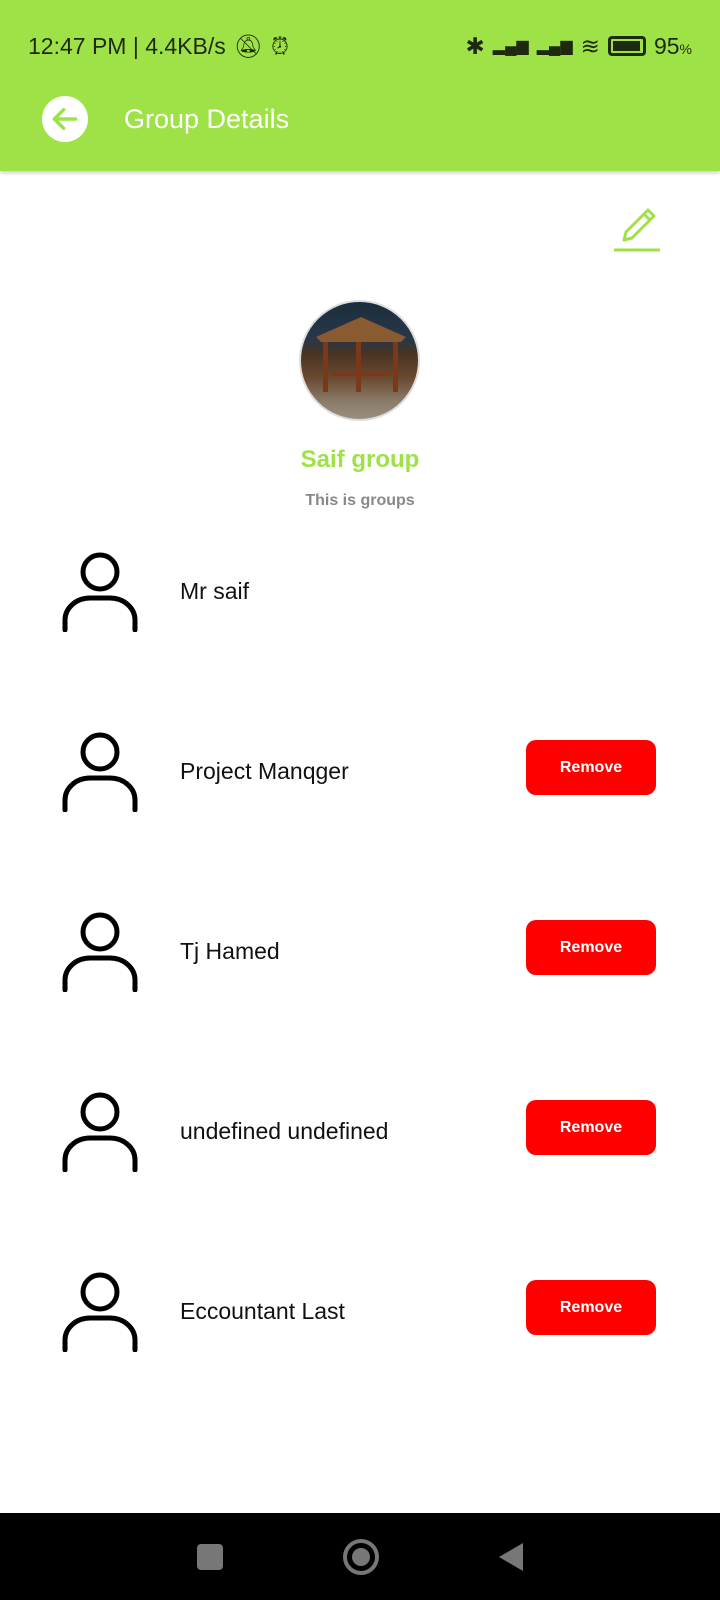  I want to click on status-time: 12:47 PM | 4.4KB/s, so click(127, 45).